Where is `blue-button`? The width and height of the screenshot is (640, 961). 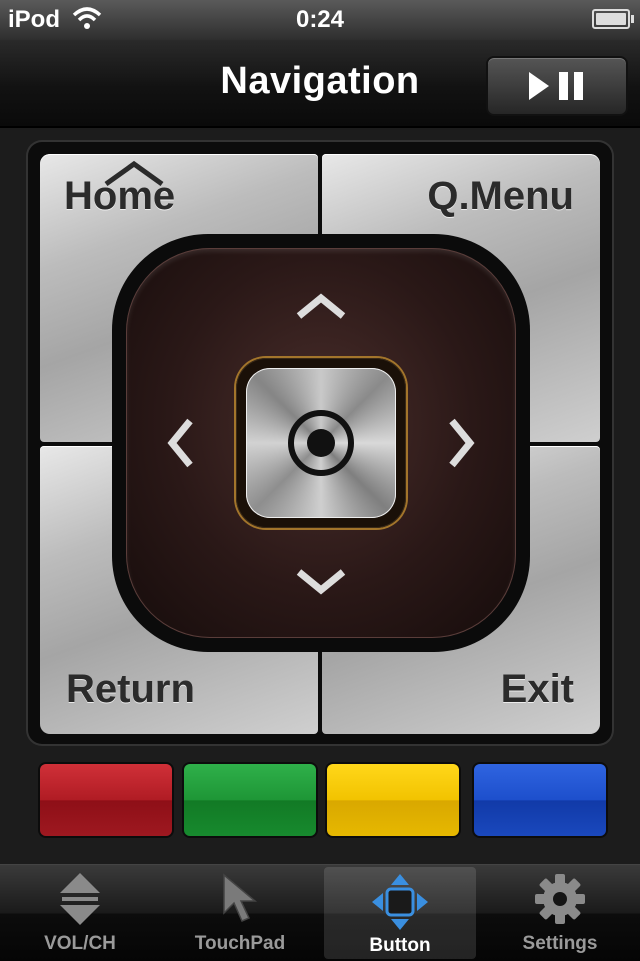
blue-button is located at coordinates (540, 800).